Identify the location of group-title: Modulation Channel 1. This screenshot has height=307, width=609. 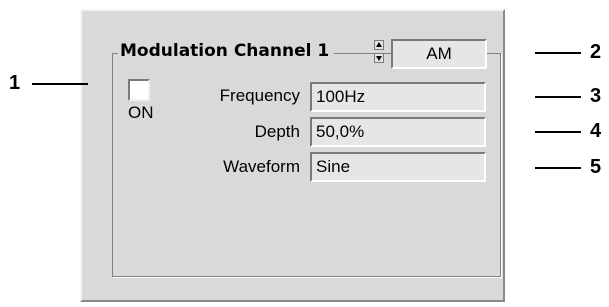
(226, 51).